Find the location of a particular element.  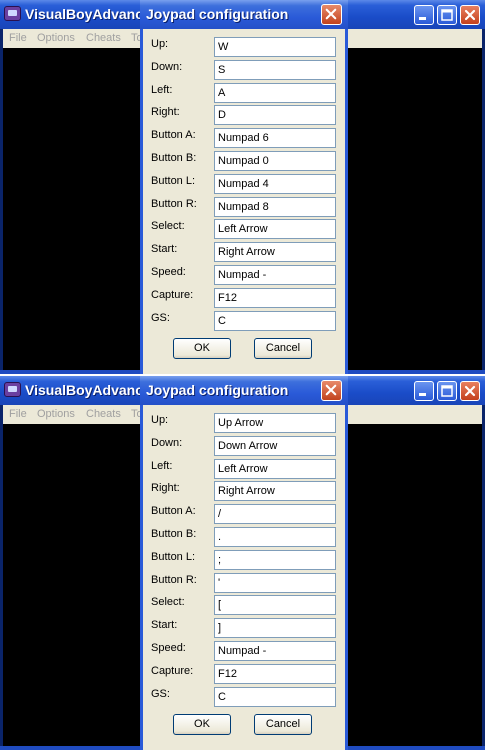

binding-input: ' is located at coordinates (275, 582).